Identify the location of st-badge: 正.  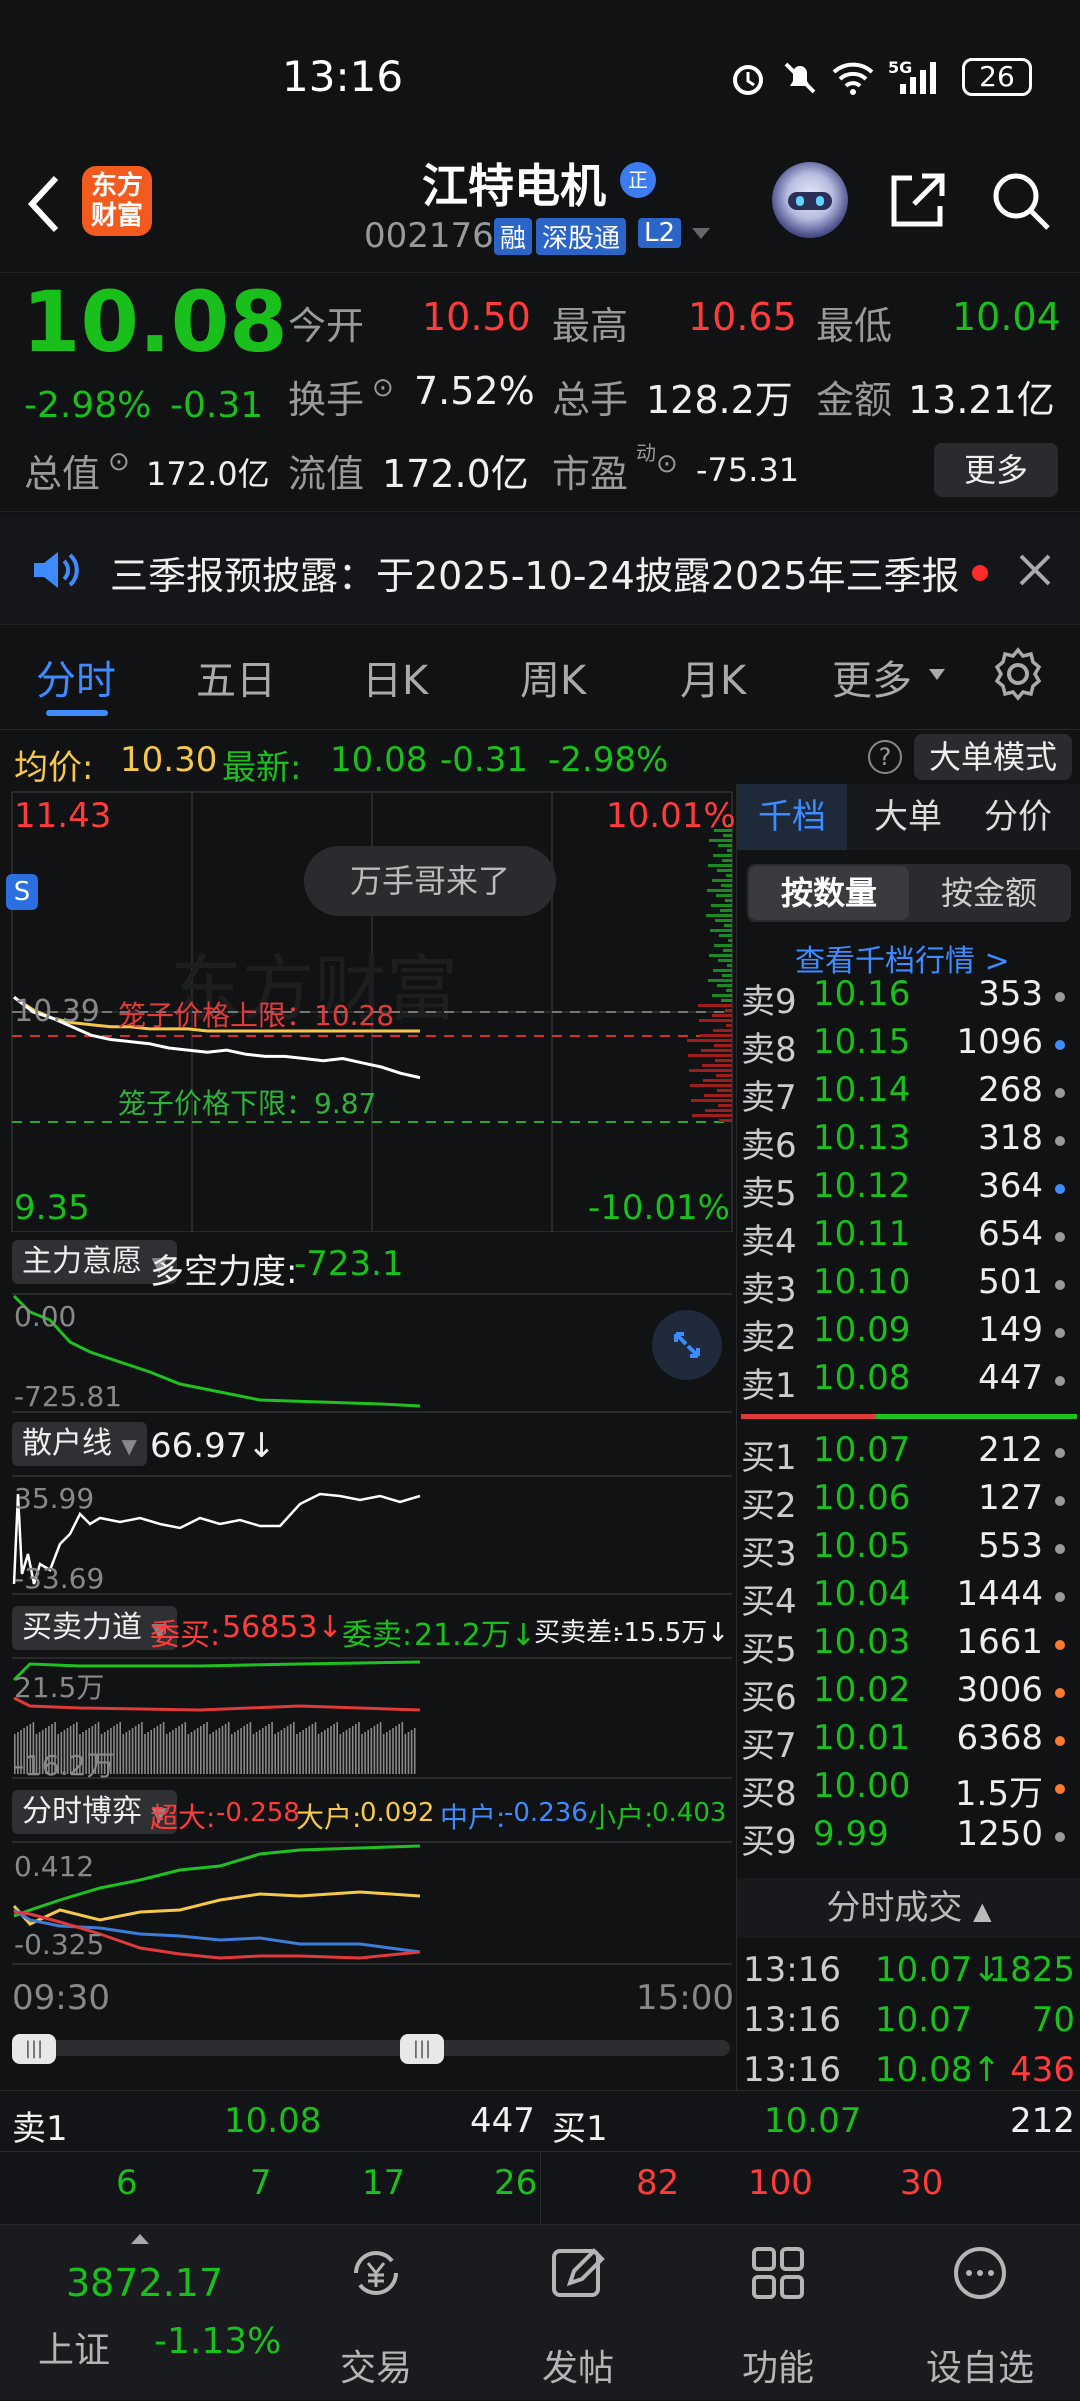
(638, 180).